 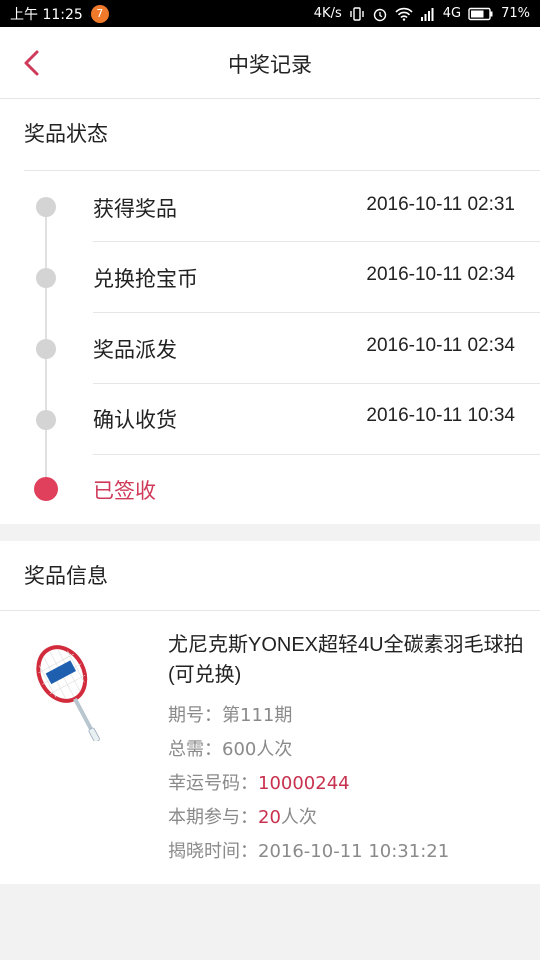 What do you see at coordinates (135, 420) in the screenshot?
I see `step-label: 确认收货` at bounding box center [135, 420].